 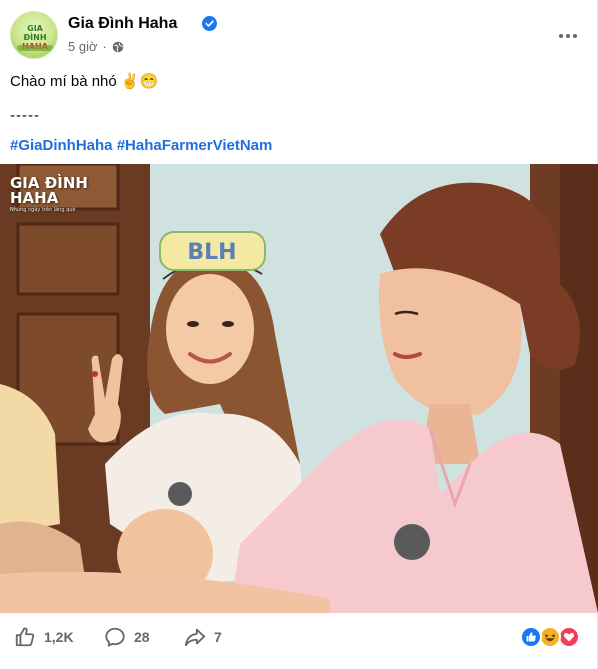 What do you see at coordinates (115, 637) in the screenshot?
I see `comment-icon` at bounding box center [115, 637].